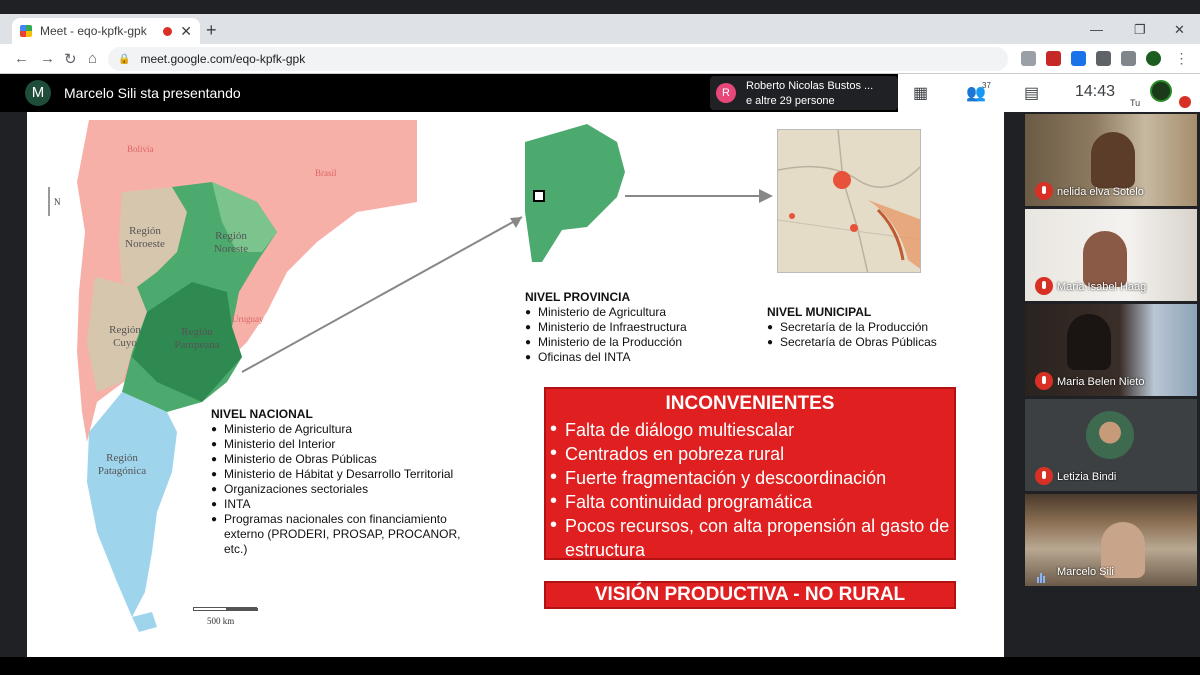 The image size is (1200, 675). I want to click on participant-tile: Maria Belen Nieto, so click(1111, 350).